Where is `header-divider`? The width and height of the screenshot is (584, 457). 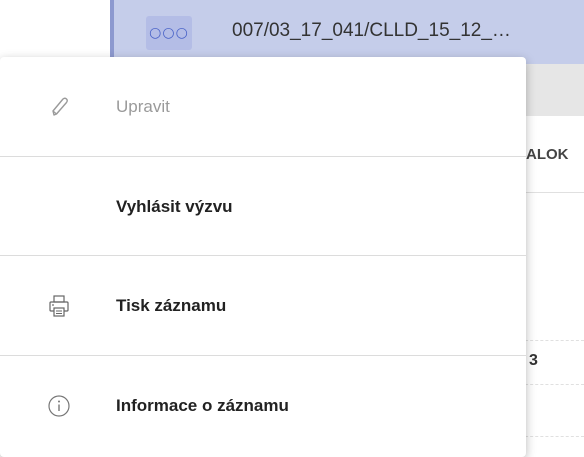 header-divider is located at coordinates (552, 192).